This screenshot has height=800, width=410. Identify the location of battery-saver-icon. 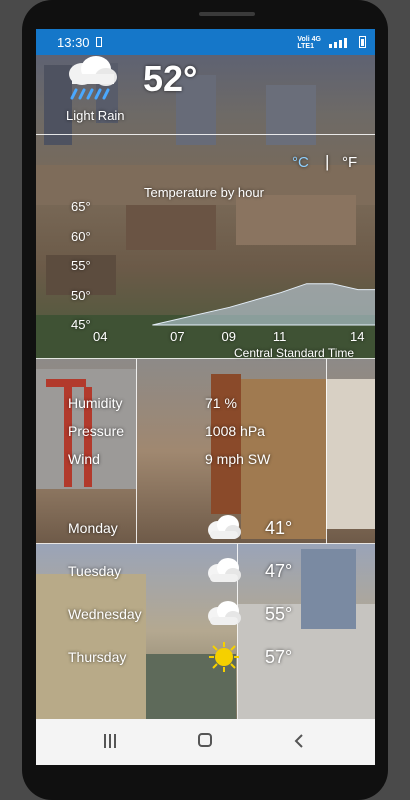
(99, 42).